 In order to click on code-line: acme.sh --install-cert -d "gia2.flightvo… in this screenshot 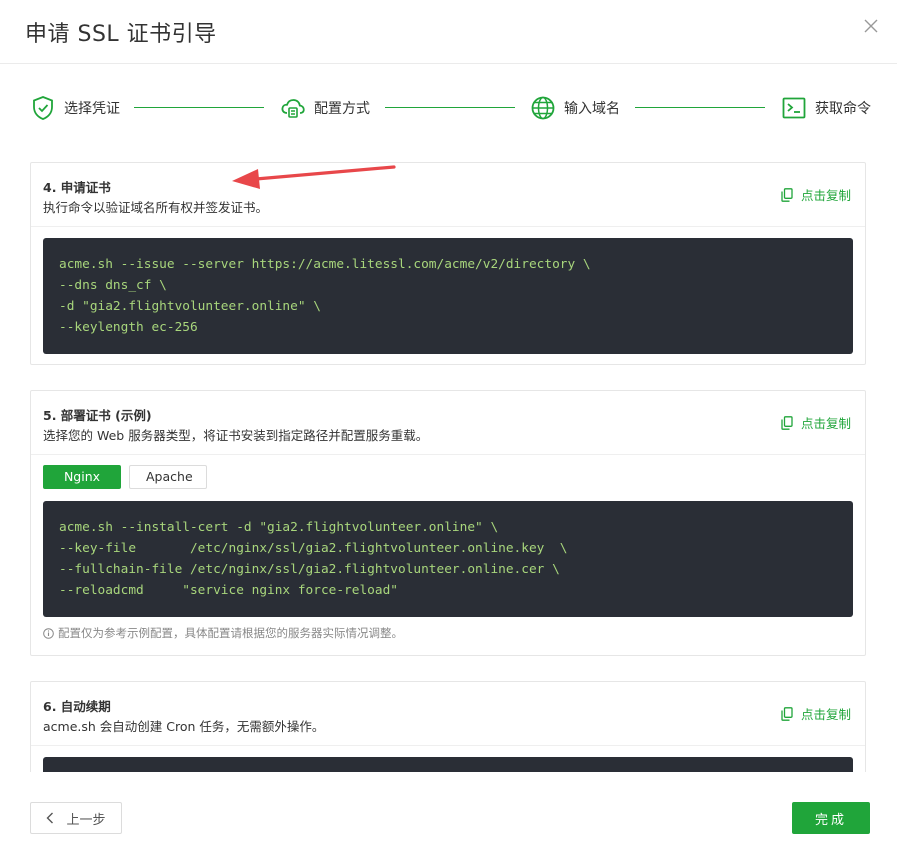, I will do `click(279, 527)`.